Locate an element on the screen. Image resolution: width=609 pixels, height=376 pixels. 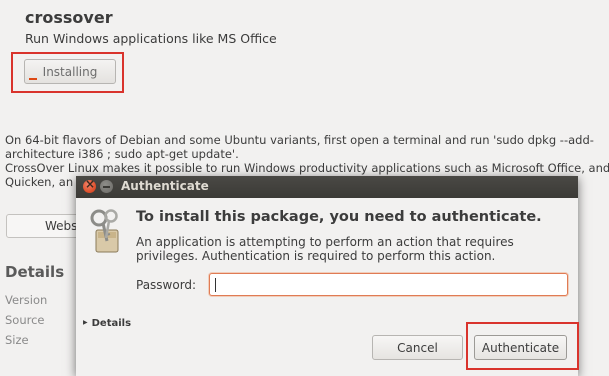
app-subtitle: Run Windows applications like MS Office is located at coordinates (151, 38).